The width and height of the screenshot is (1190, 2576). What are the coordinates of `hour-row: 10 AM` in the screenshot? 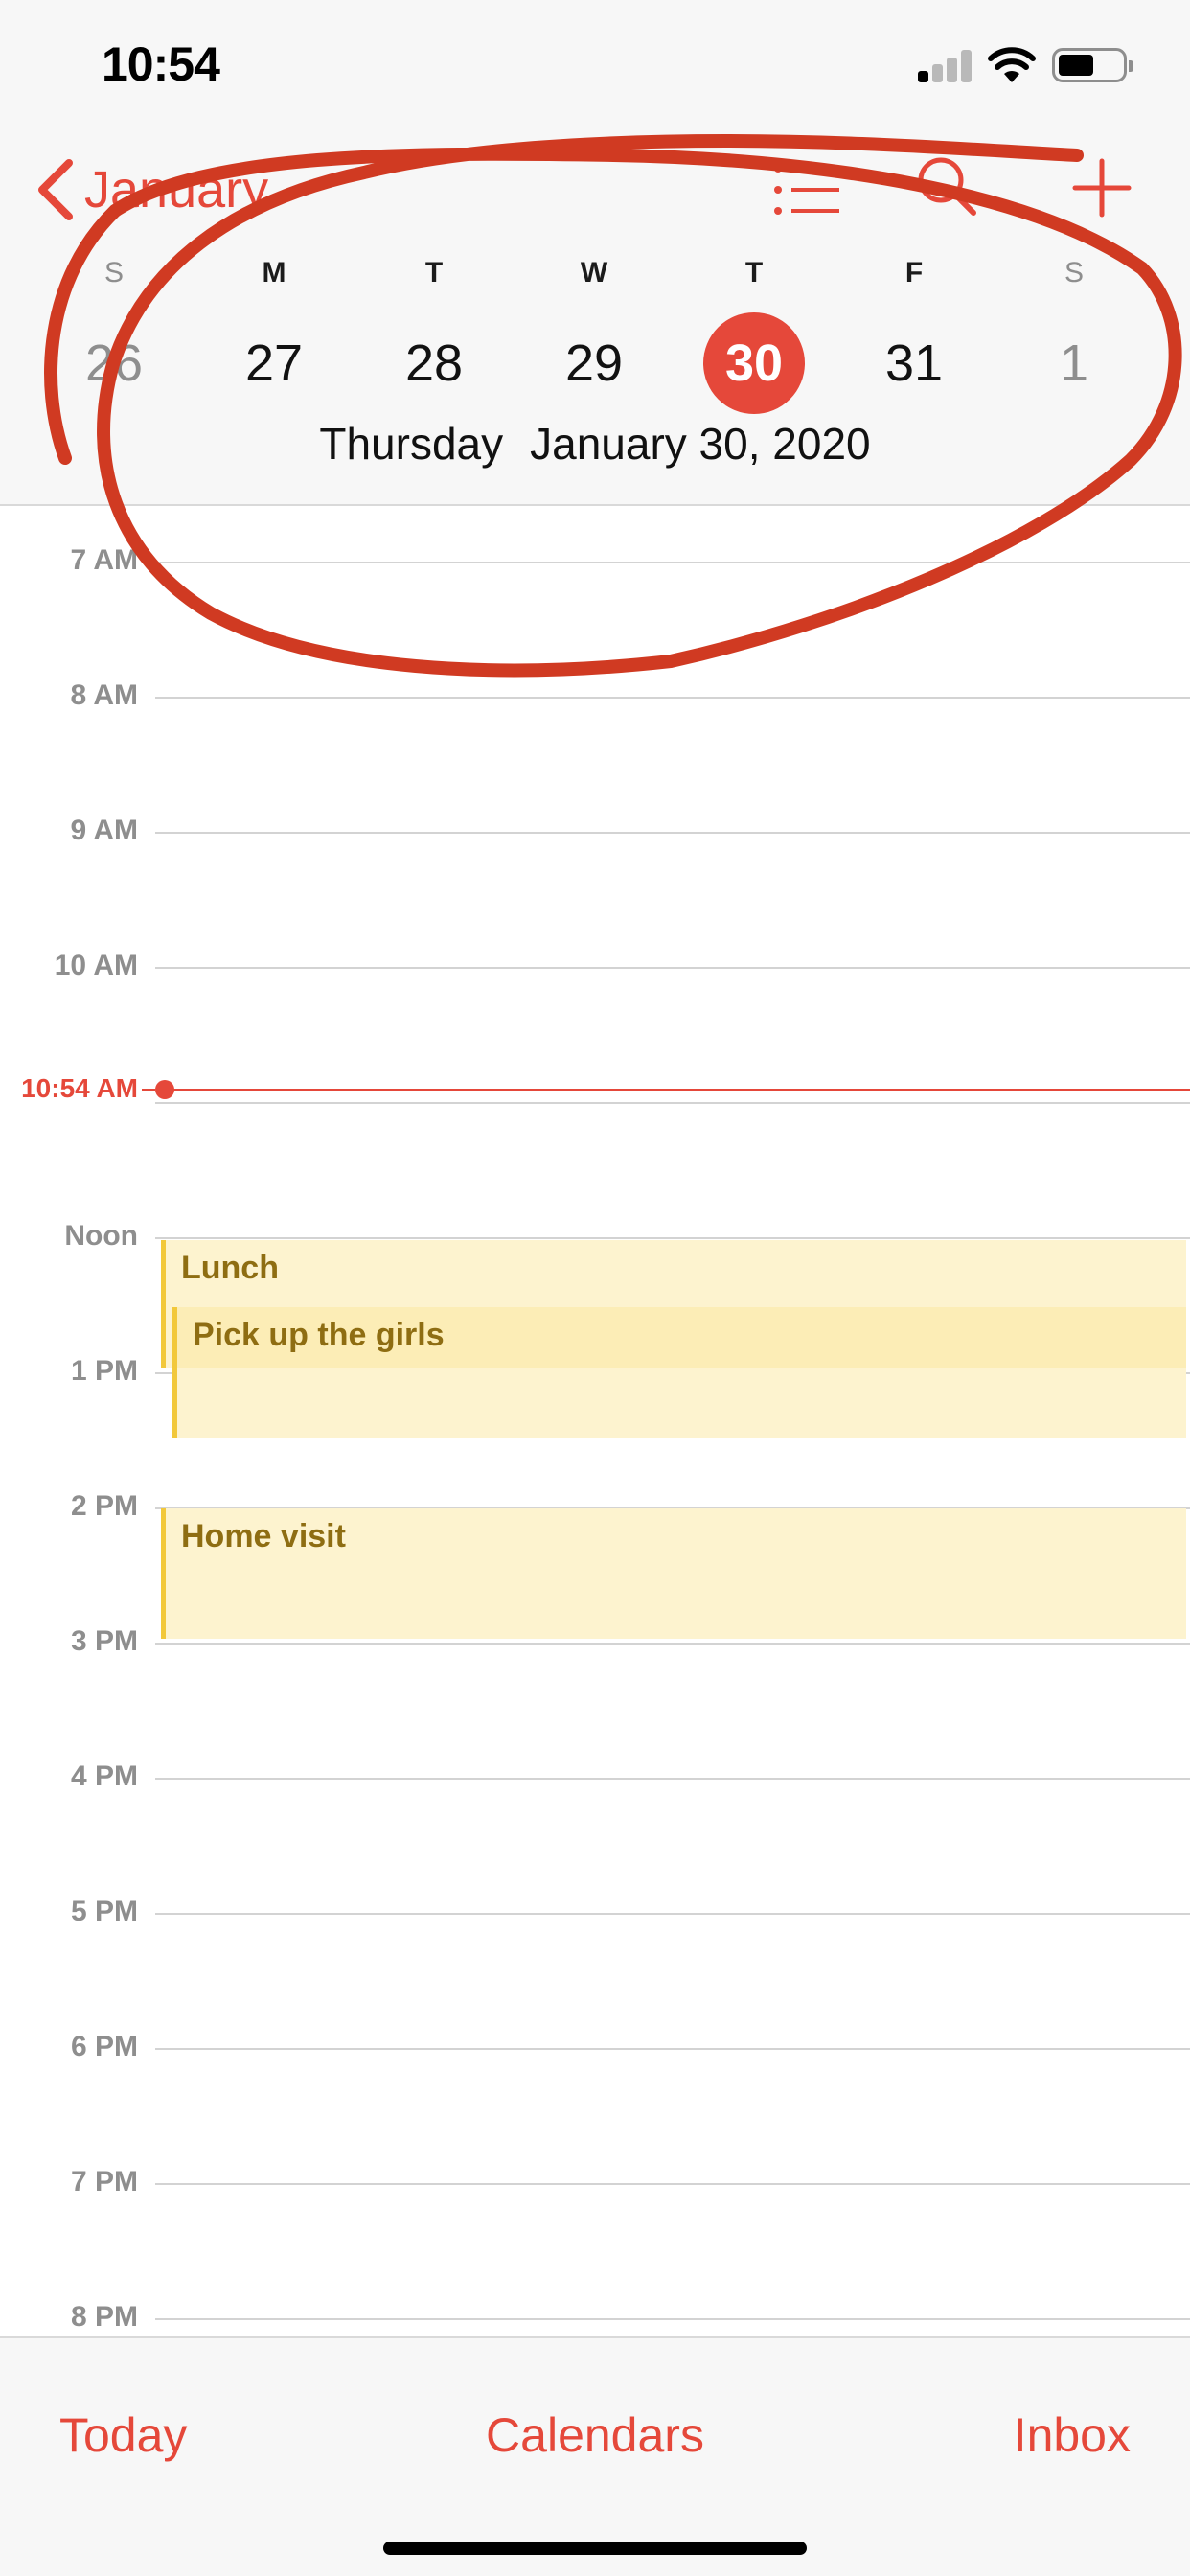 It's located at (595, 965).